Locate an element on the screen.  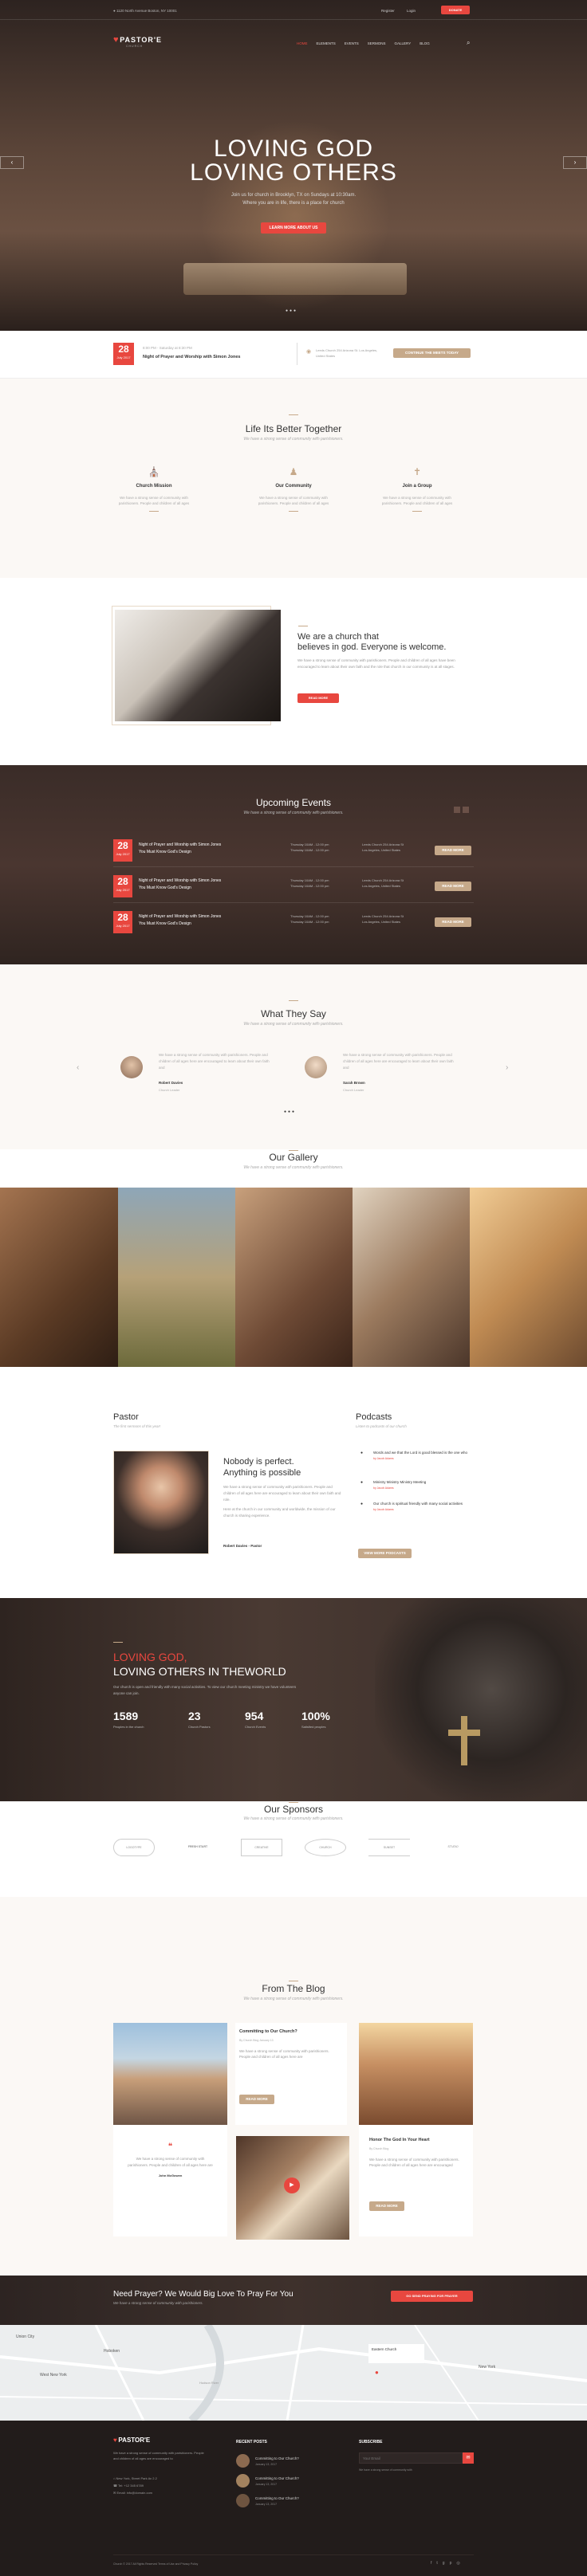
instagram-icon: ◎ is located at coordinates (460, 2563).